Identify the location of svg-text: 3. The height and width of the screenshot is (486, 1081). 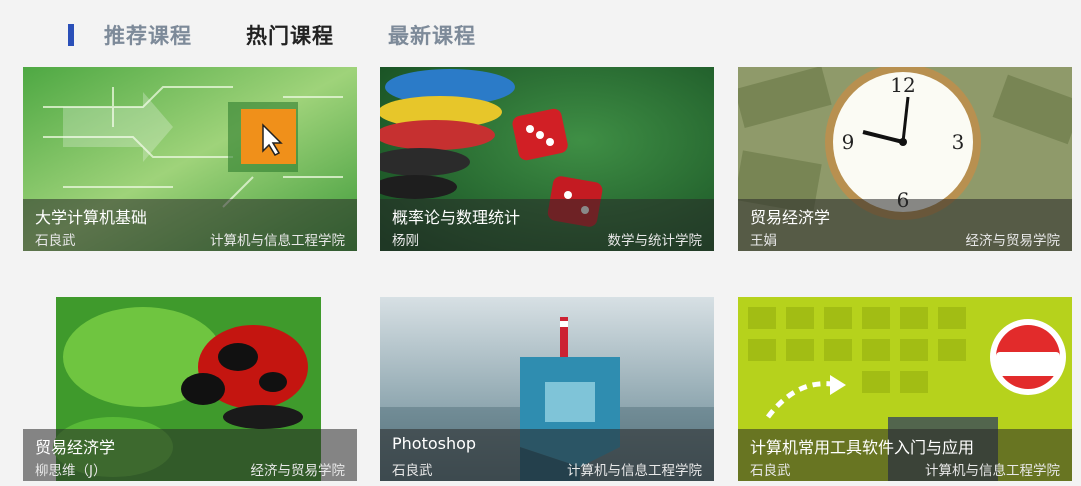
(958, 142).